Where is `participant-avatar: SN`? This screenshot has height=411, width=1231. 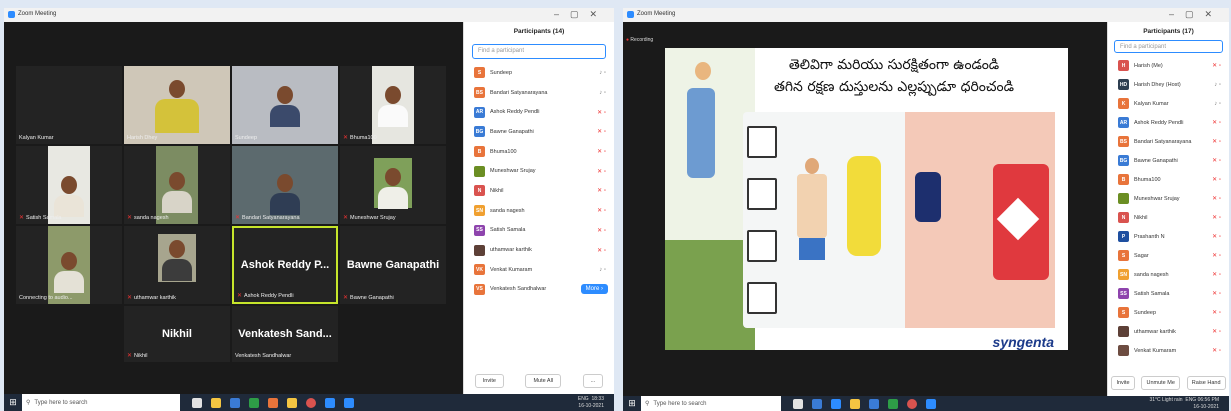 participant-avatar: SN is located at coordinates (479, 211).